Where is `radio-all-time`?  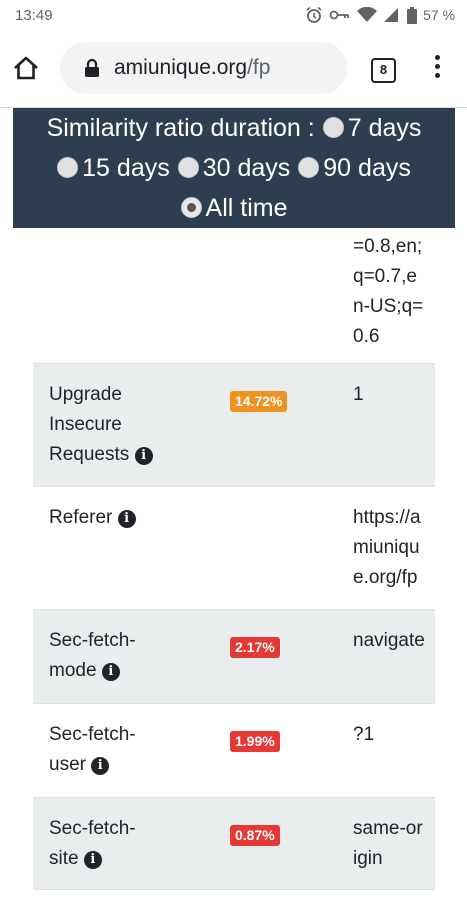
radio-all-time is located at coordinates (191, 207).